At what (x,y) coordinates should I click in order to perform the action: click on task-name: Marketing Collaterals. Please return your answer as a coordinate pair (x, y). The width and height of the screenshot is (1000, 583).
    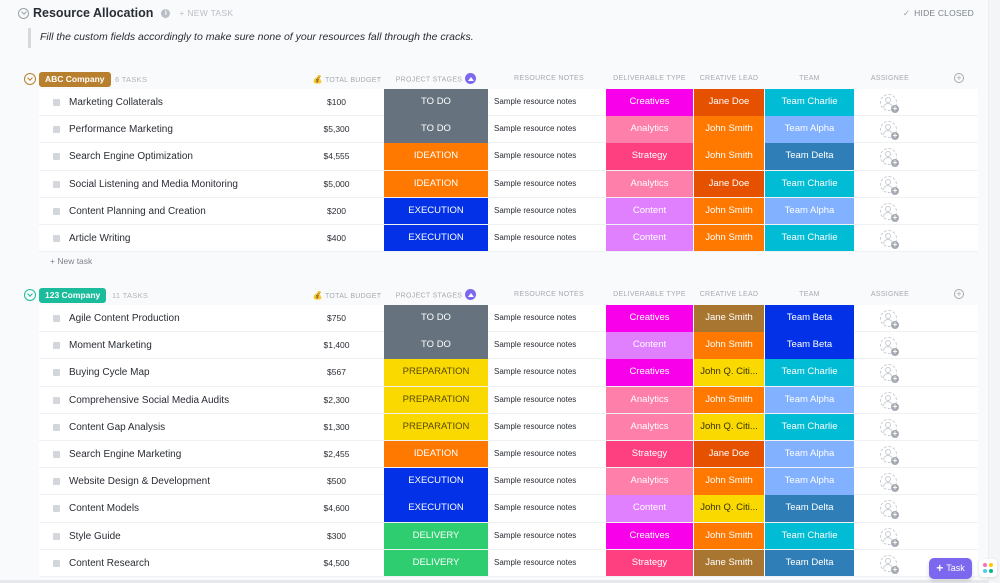
    Looking at the image, I should click on (116, 102).